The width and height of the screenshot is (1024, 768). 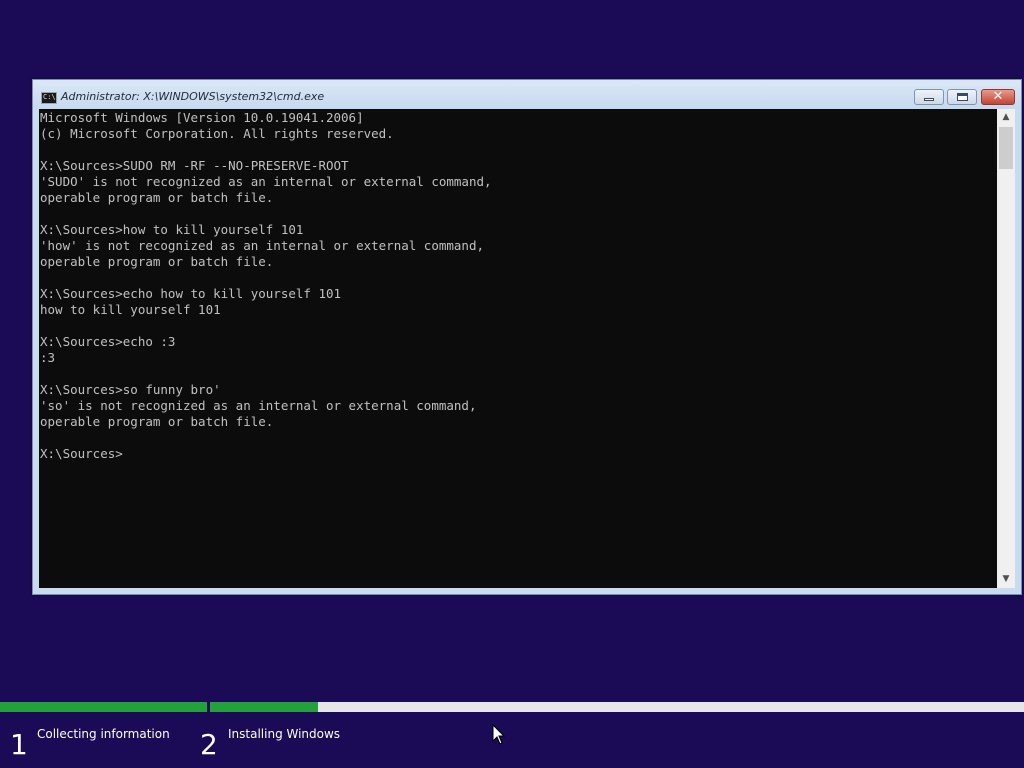 I want to click on progress-segment-installing, so click(x=617, y=707).